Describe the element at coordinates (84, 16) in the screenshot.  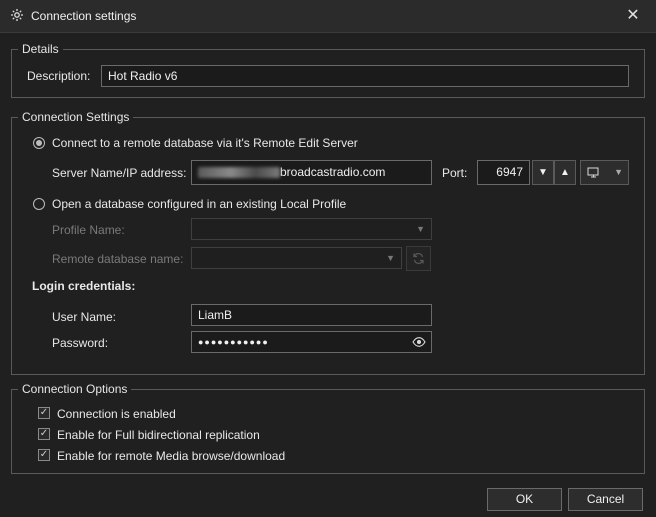
I see `window-title: Connection settings` at that location.